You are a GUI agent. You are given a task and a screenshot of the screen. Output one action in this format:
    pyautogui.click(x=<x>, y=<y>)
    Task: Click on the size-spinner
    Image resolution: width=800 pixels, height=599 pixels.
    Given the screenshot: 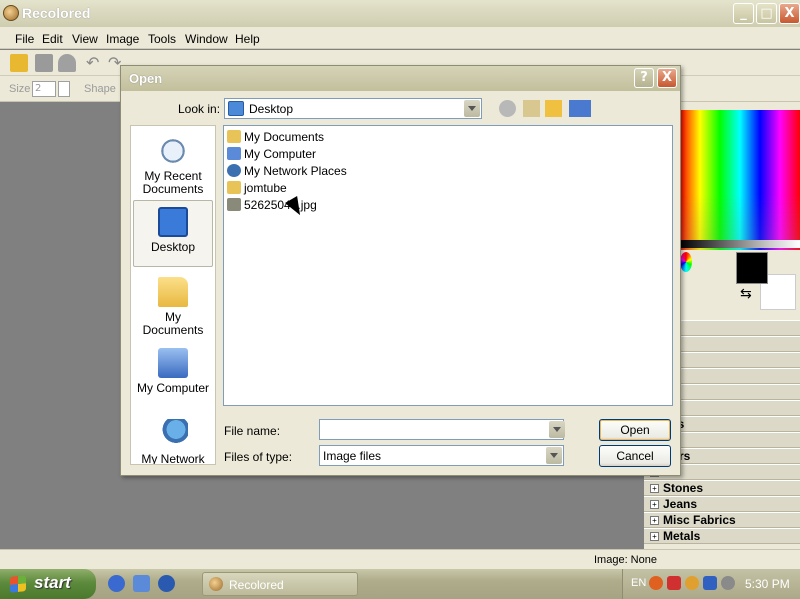 What is the action you would take?
    pyautogui.click(x=64, y=89)
    